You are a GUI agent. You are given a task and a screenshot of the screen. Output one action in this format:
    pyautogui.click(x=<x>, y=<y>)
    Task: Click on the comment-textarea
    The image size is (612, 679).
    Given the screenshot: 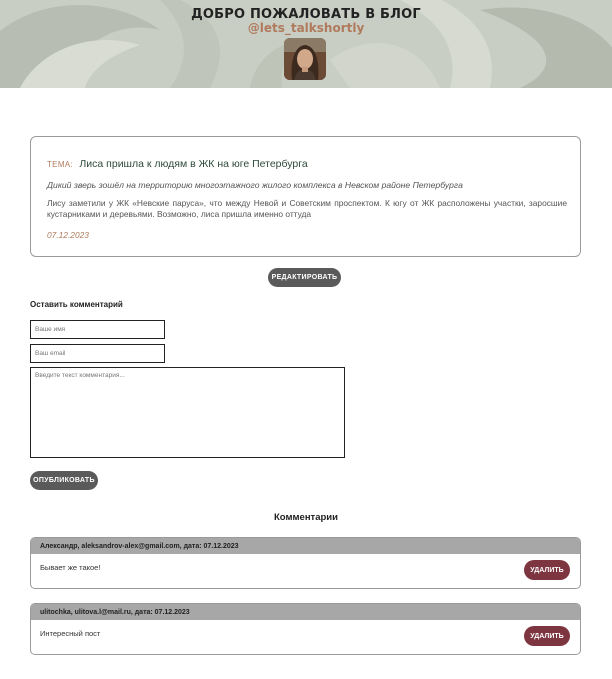 What is the action you would take?
    pyautogui.click(x=187, y=412)
    